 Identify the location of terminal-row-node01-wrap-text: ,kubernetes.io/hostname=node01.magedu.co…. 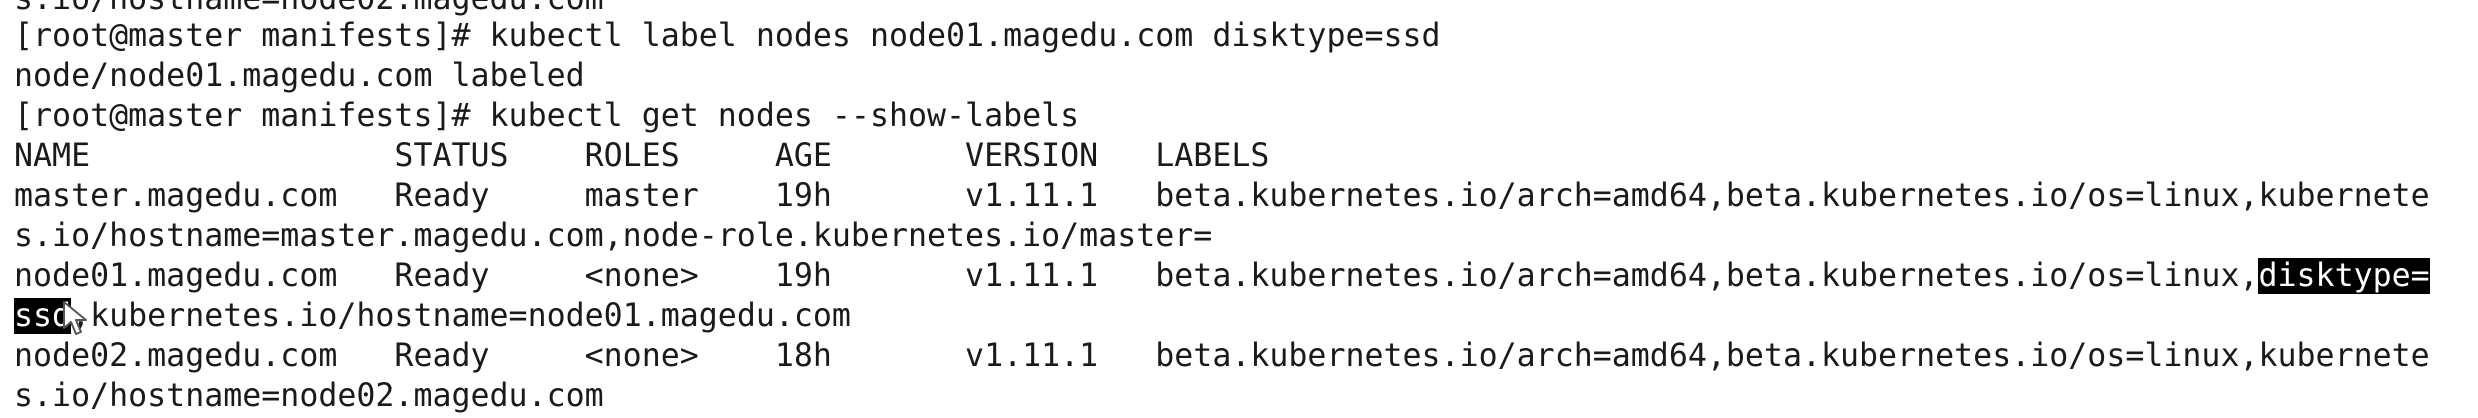
(461, 316).